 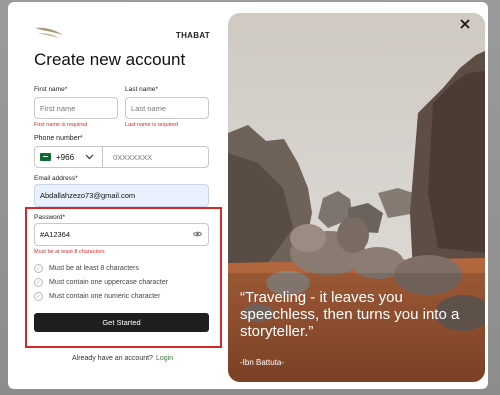 I want to click on password-rule: ✓ Must contain one uppercase character, so click(x=101, y=282).